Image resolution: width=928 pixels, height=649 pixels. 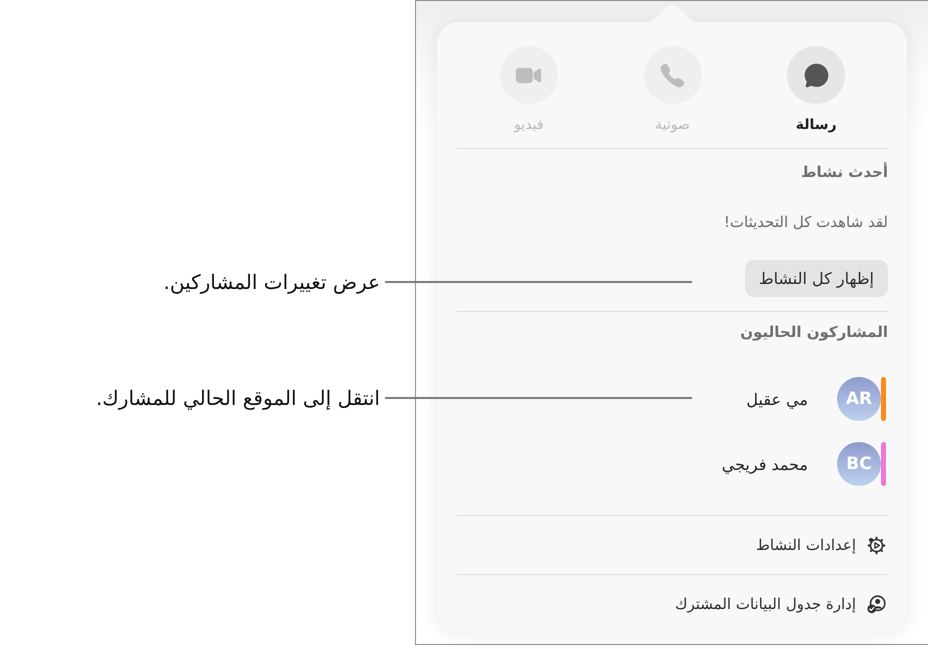 What do you see at coordinates (814, 332) in the screenshot?
I see `section-heading: المشاركون الحاليون` at bounding box center [814, 332].